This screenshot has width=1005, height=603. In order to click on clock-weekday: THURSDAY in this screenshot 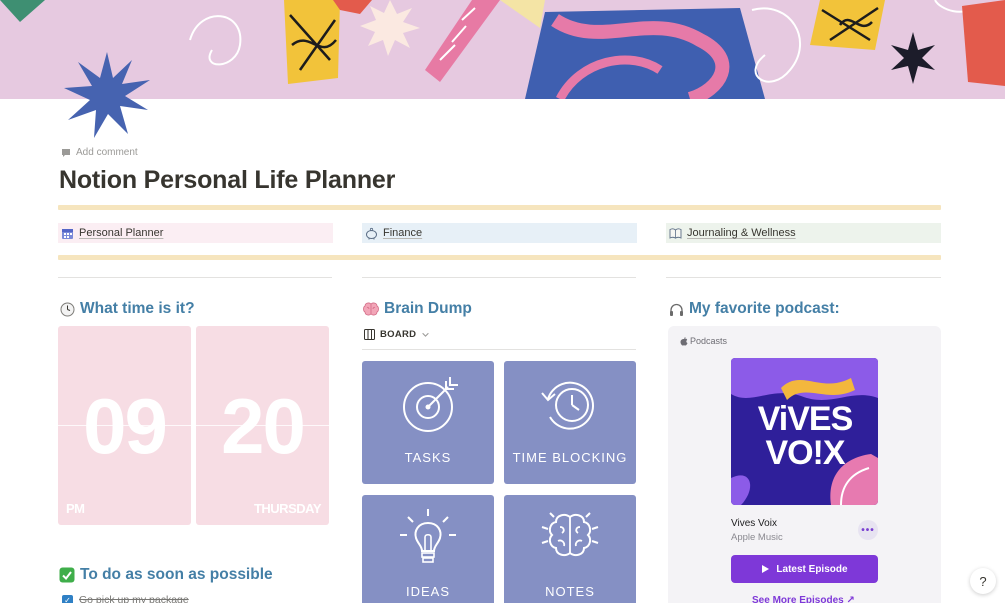, I will do `click(287, 508)`.